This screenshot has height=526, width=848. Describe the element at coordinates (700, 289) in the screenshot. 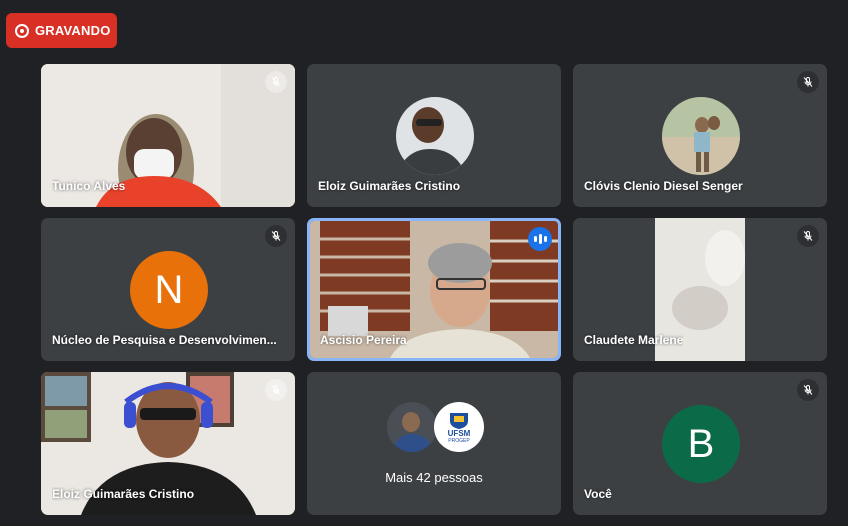

I see `participant-tile-claudete: Claudete Marlene` at that location.